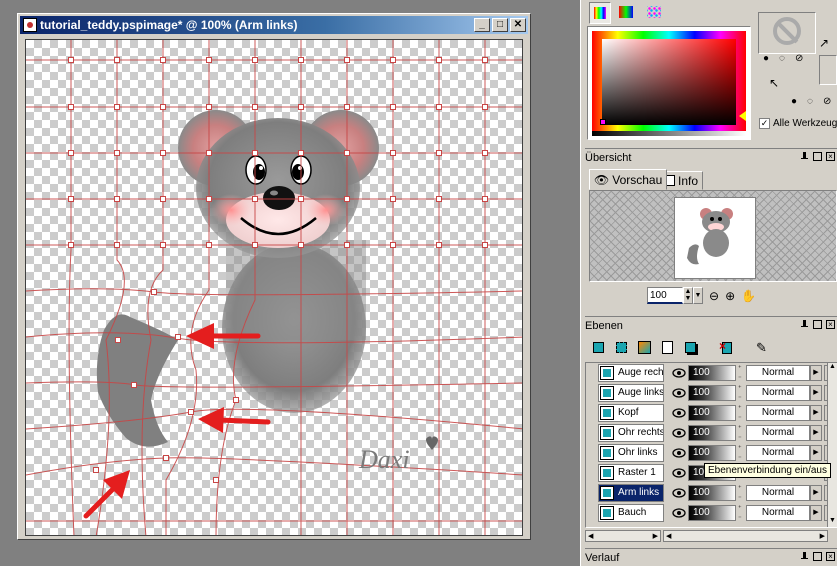 Image resolution: width=837 pixels, height=566 pixels. What do you see at coordinates (771, 60) in the screenshot?
I see `solid-color-icon: ●` at bounding box center [771, 60].